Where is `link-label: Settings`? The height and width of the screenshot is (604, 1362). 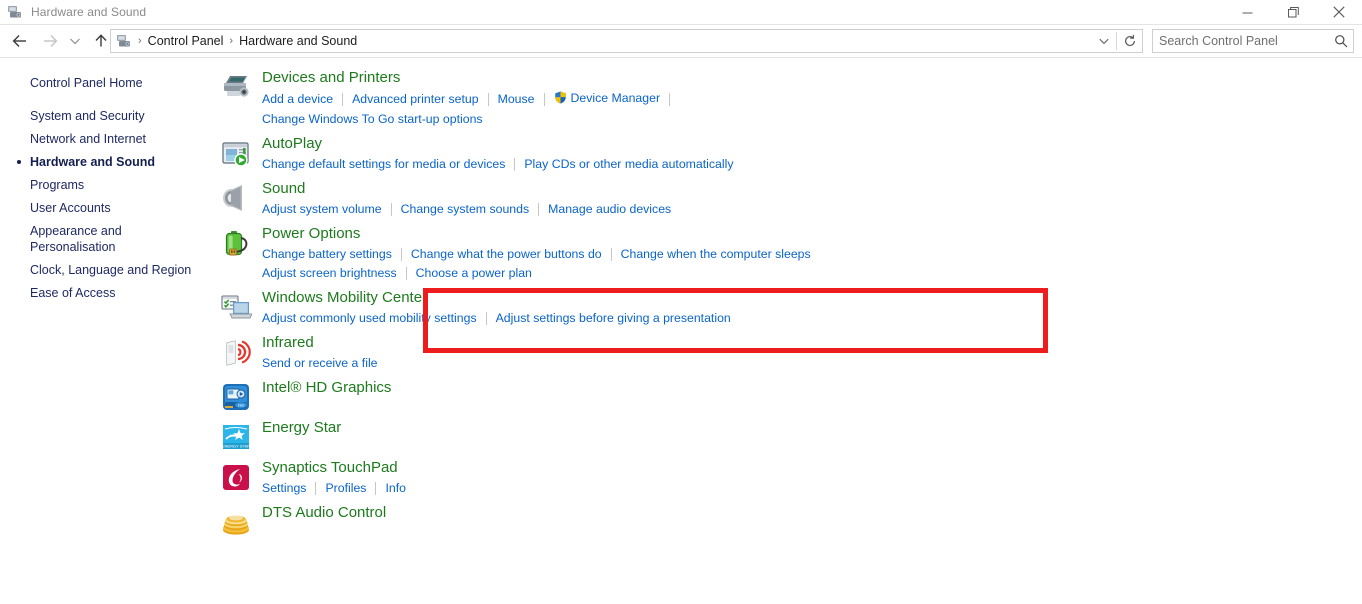
link-label: Settings is located at coordinates (284, 488).